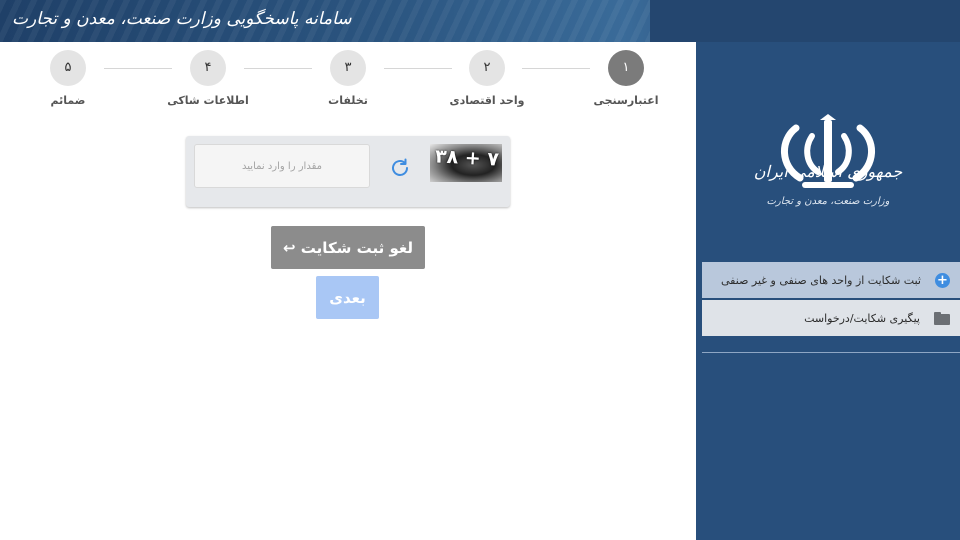 The width and height of the screenshot is (960, 540). I want to click on step-complainant-info: ۴ اطلاعات شاکی, so click(208, 78).